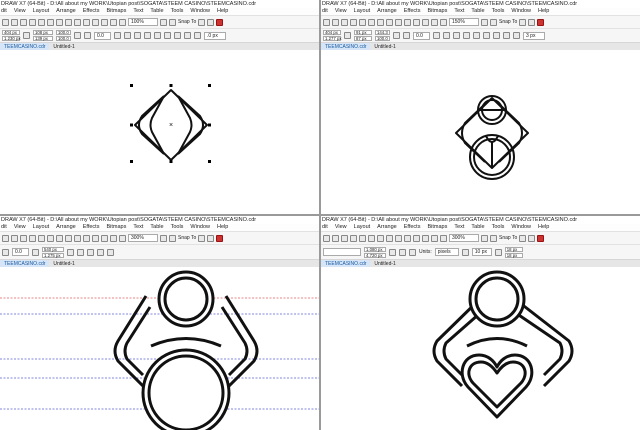 This screenshot has width=640, height=430. What do you see at coordinates (215, 35) in the screenshot?
I see `outline-width-select: .0 px` at bounding box center [215, 35].